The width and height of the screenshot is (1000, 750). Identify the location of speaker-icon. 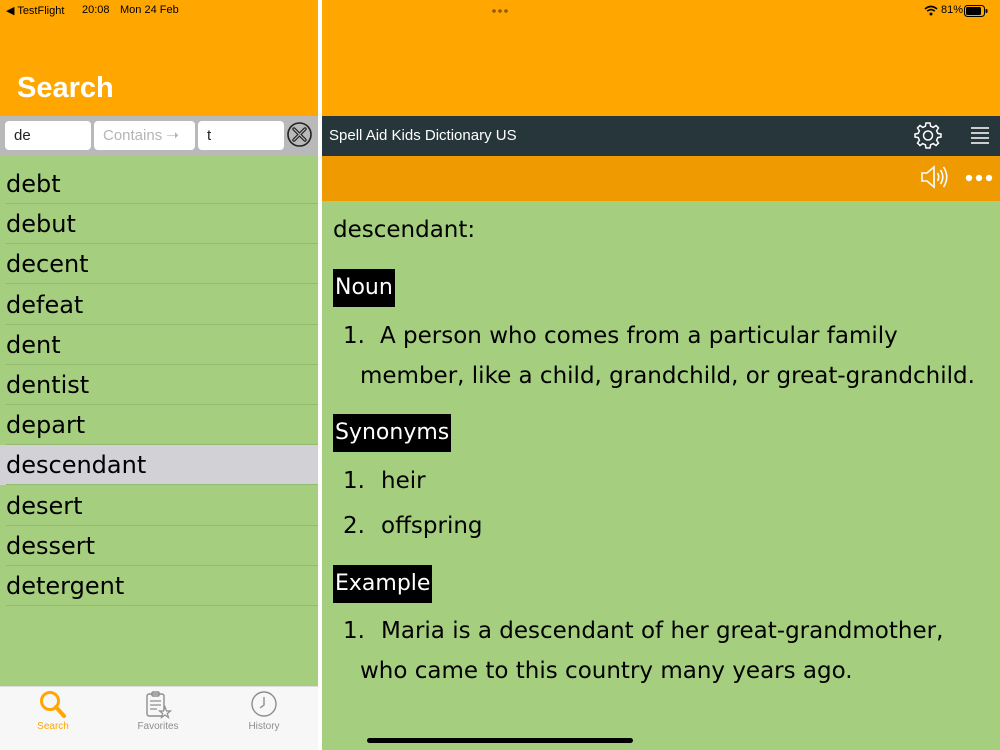
(934, 177).